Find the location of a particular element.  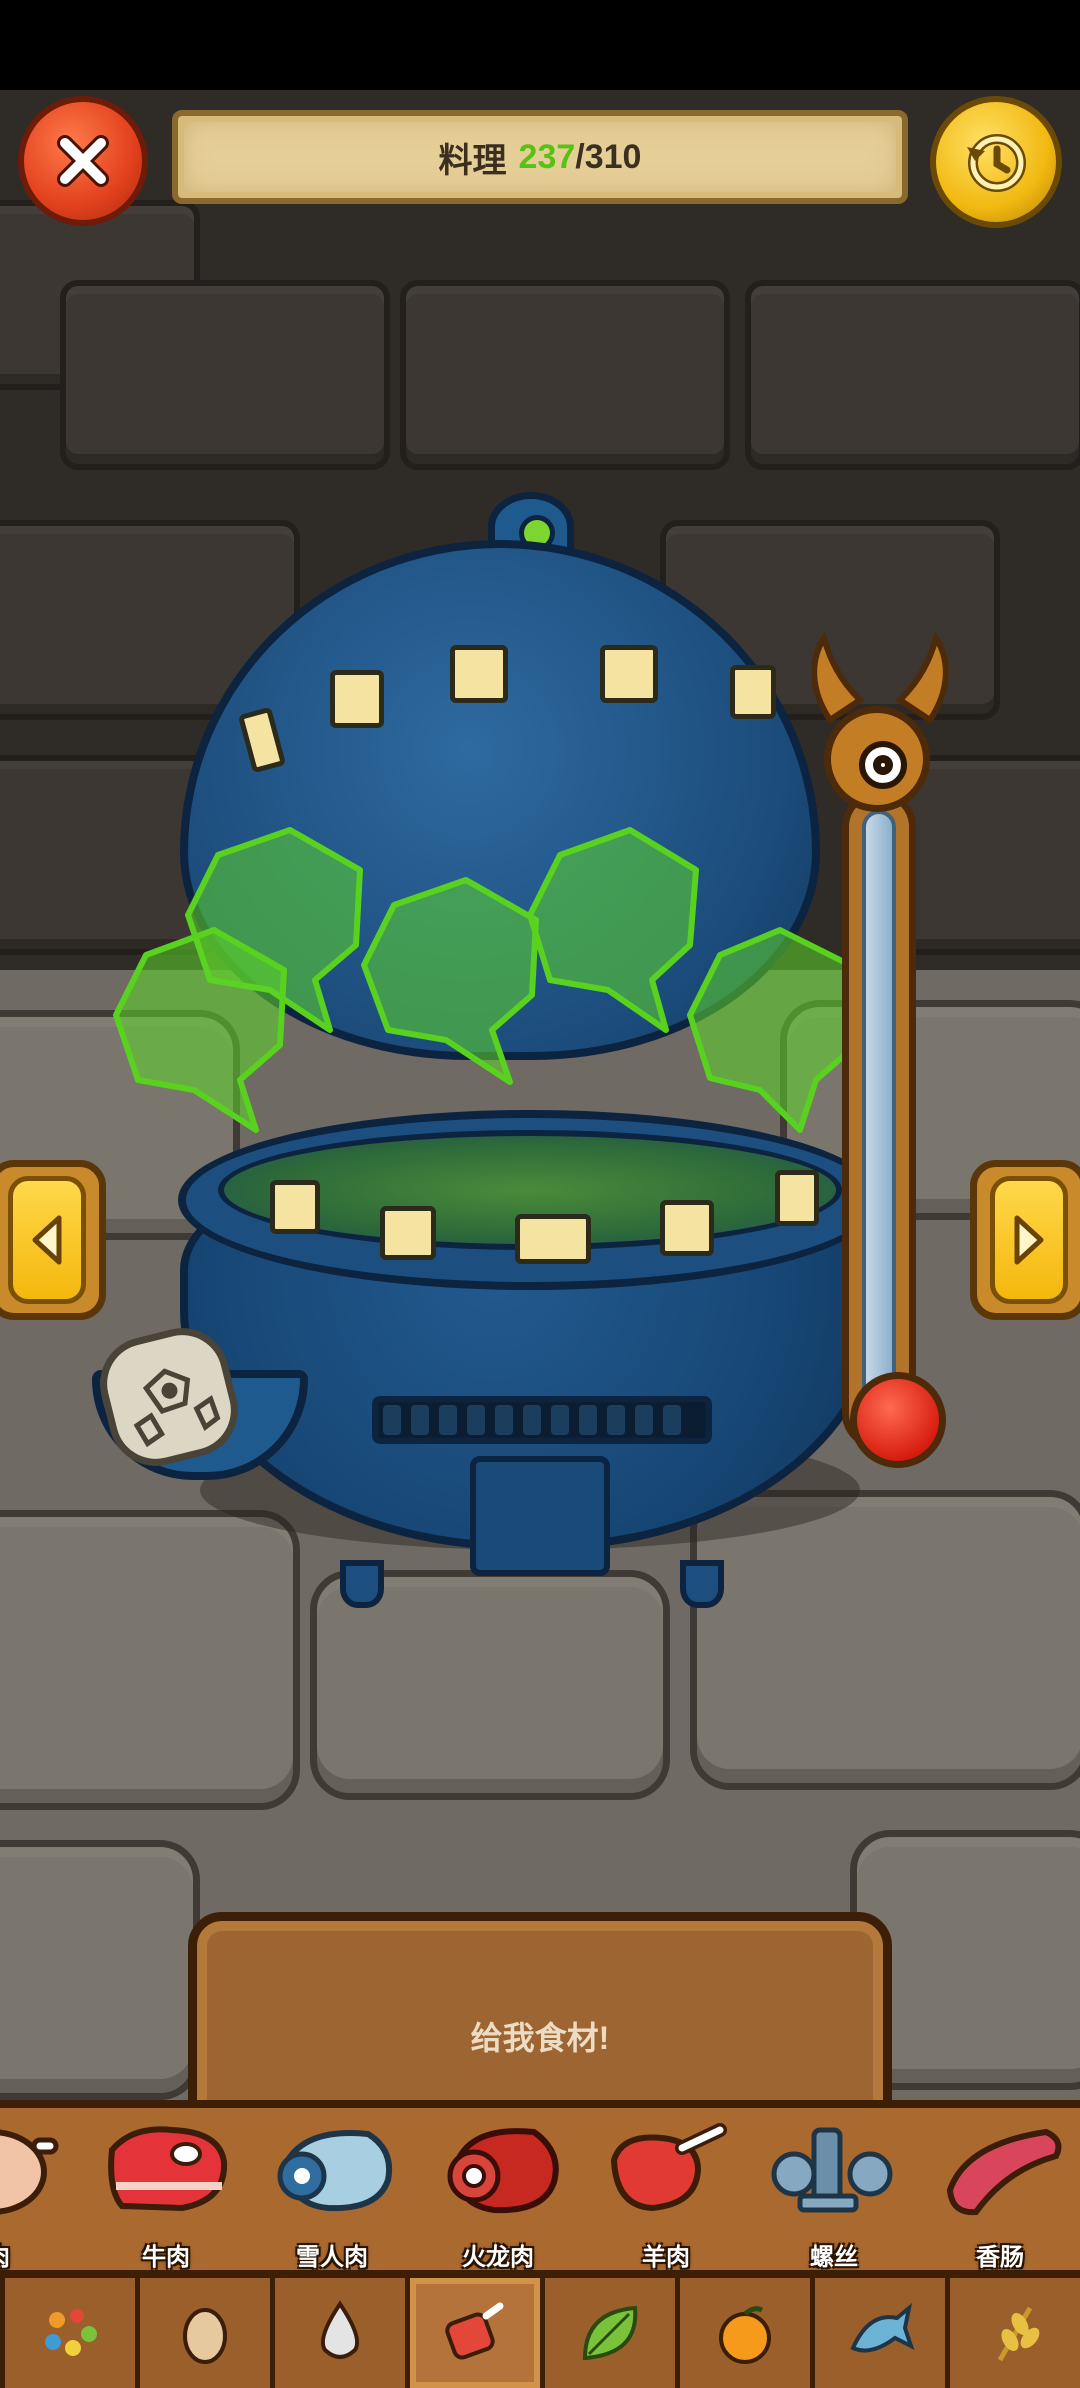

fish-icon is located at coordinates (882, 2327).